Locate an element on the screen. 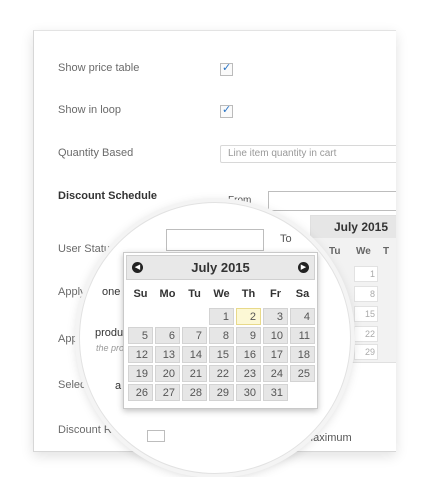 This screenshot has width=422, height=477. day-cell: 31 is located at coordinates (275, 392).